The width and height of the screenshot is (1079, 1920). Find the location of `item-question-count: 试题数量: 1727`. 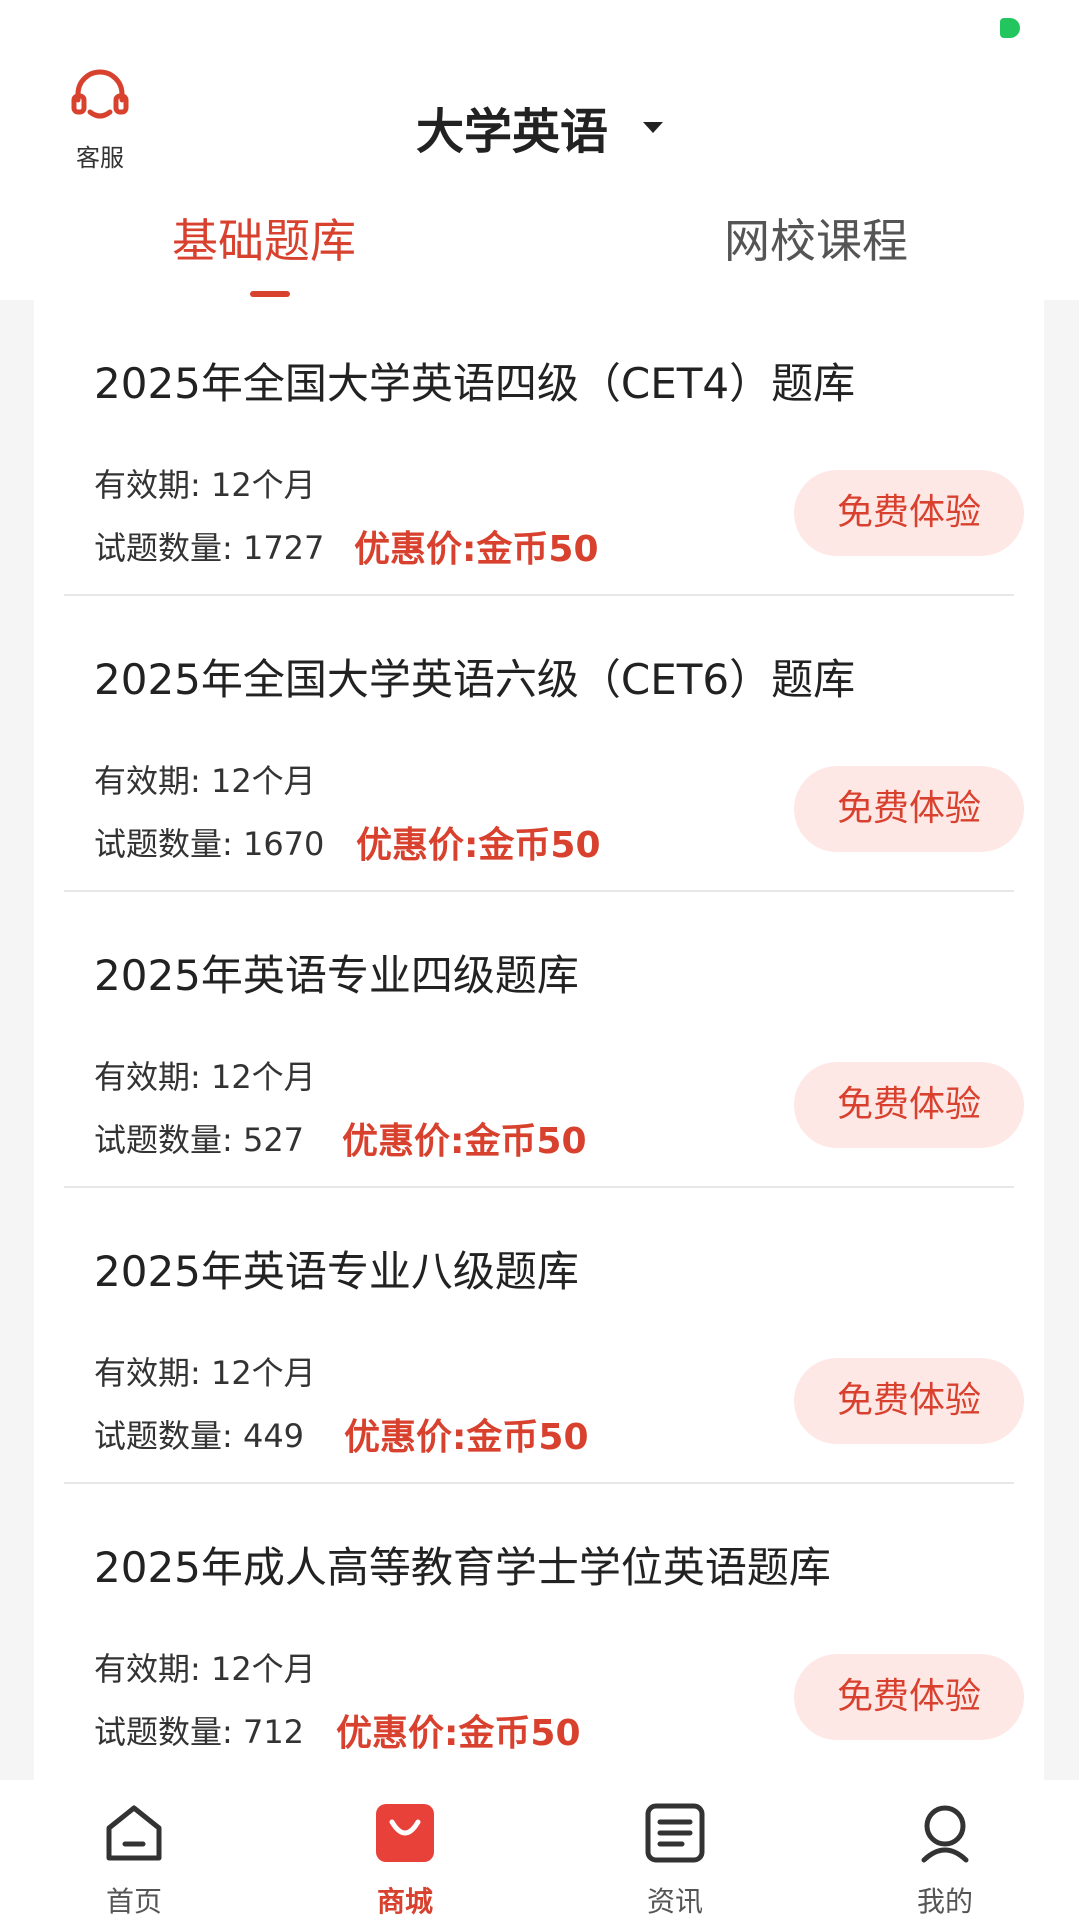

item-question-count: 试题数量: 1727 is located at coordinates (209, 548).